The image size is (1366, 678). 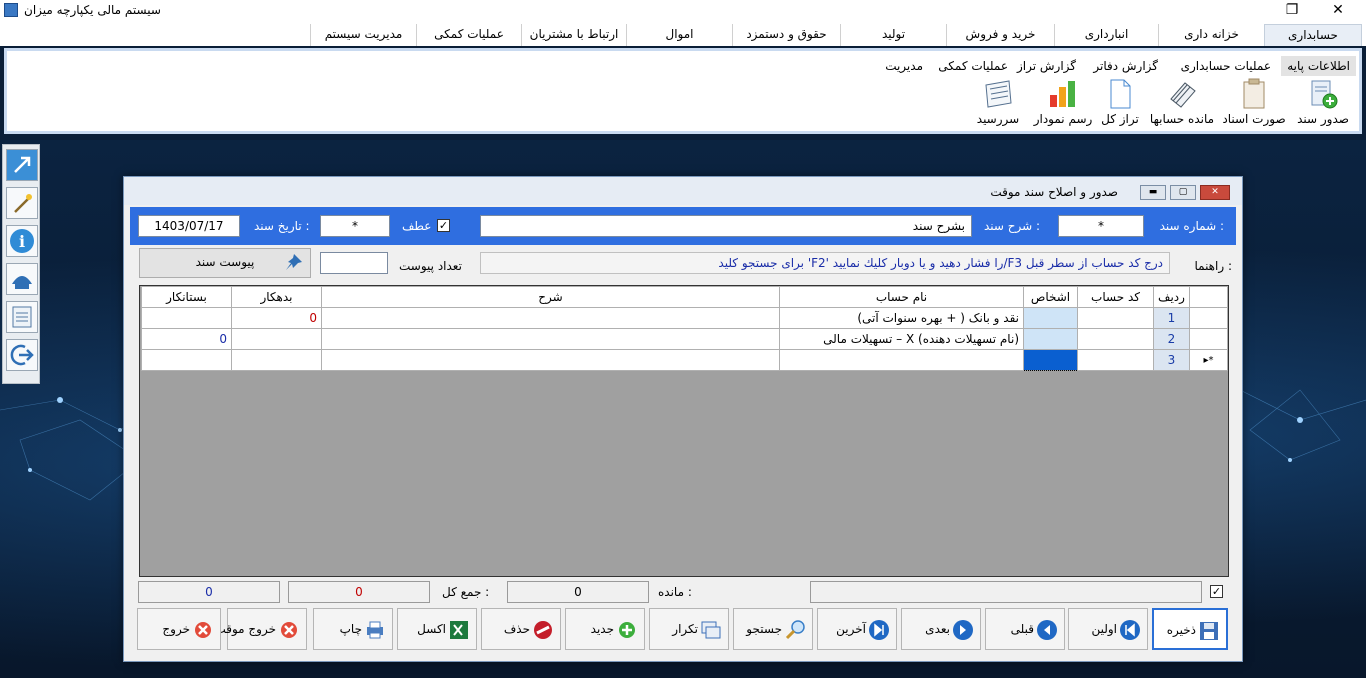 What do you see at coordinates (893, 35) in the screenshot?
I see `tab-production: تولید` at bounding box center [893, 35].